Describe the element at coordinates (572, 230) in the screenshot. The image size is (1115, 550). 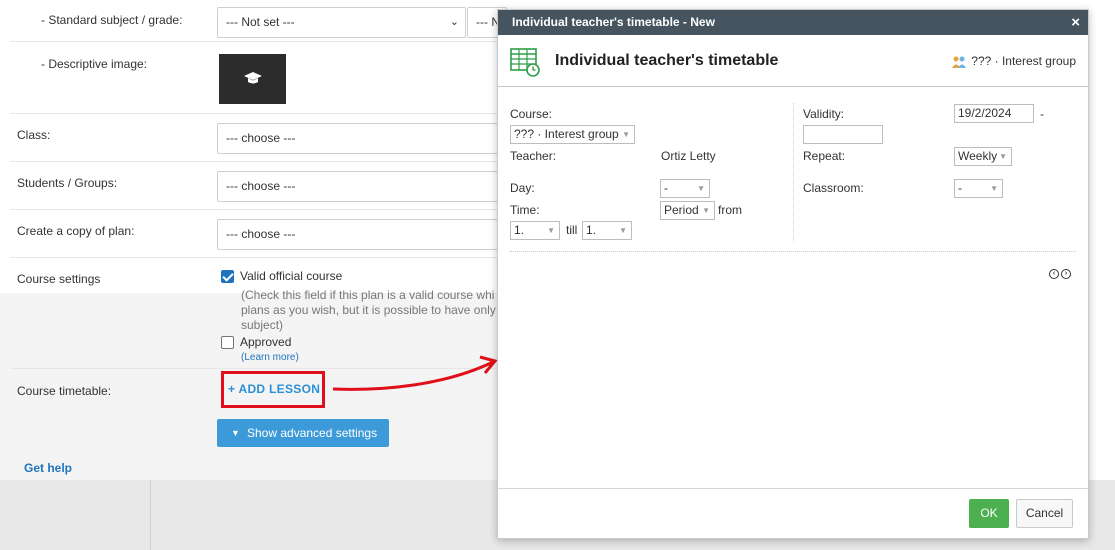
I see `till-label: till` at that location.